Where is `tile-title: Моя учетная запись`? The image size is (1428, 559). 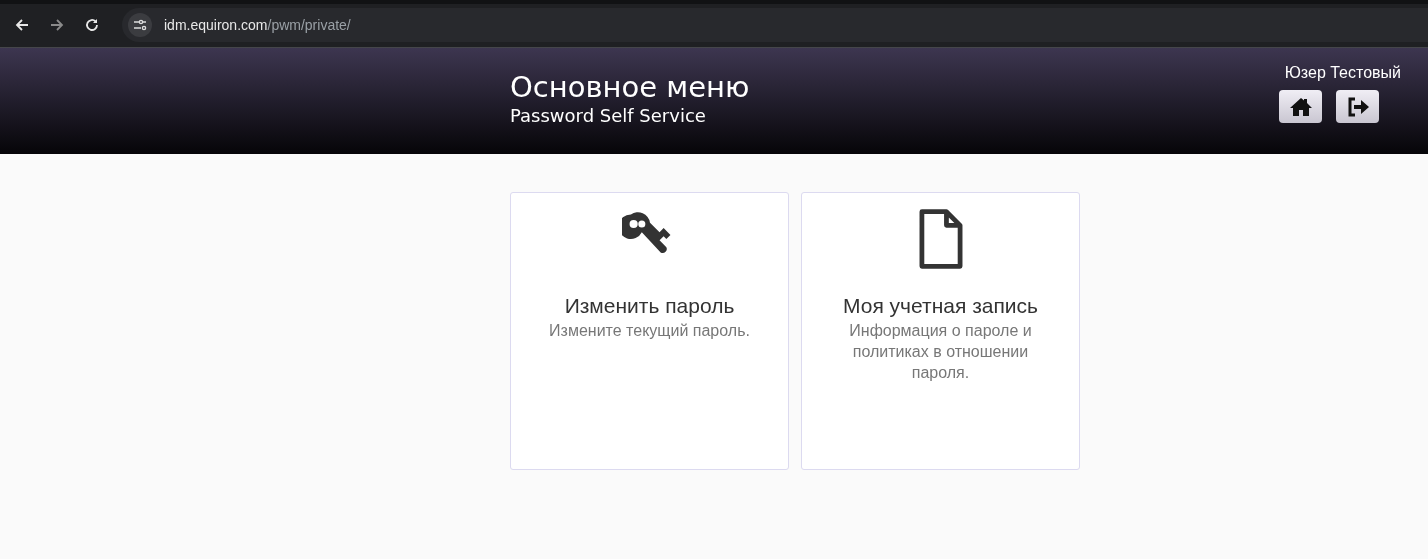
tile-title: Моя учетная запись is located at coordinates (940, 306).